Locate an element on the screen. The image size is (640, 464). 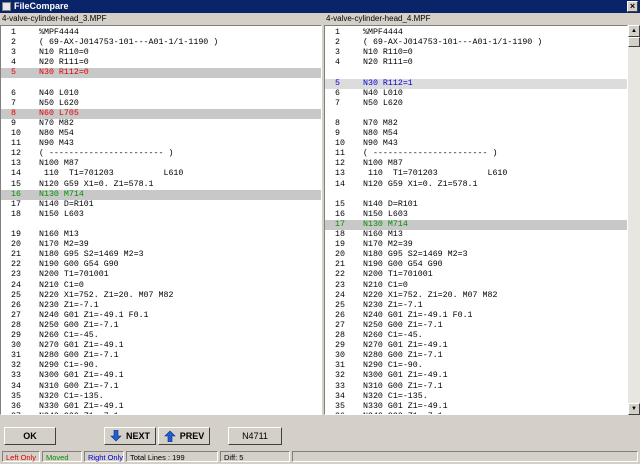
code-line: 9 N70 M82 is located at coordinates (161, 124).